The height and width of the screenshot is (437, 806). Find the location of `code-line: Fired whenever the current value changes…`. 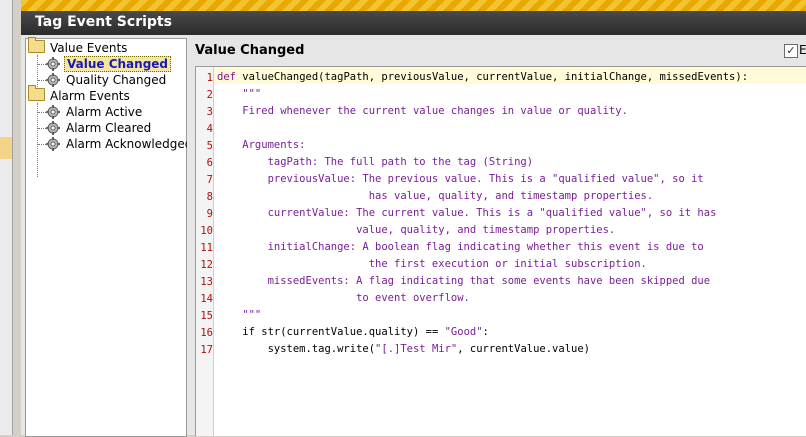

code-line: Fired whenever the current value changes… is located at coordinates (422, 111).